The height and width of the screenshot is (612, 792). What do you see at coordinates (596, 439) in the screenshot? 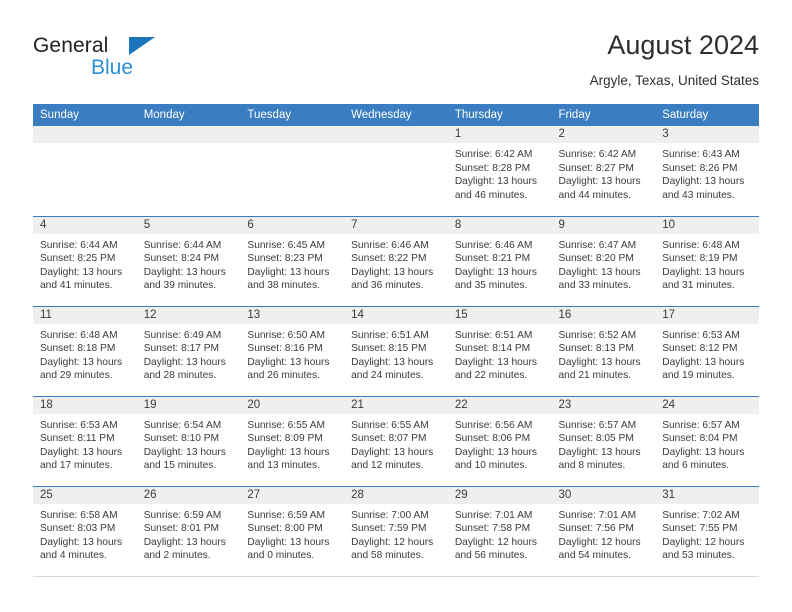
I see `sunset-time: Sunset: 8:05 PM` at bounding box center [596, 439].